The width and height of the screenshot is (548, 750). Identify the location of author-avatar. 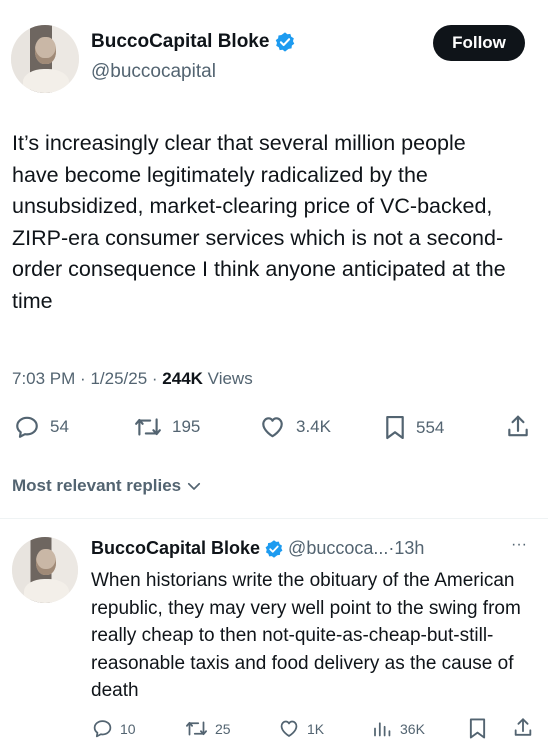
(45, 59).